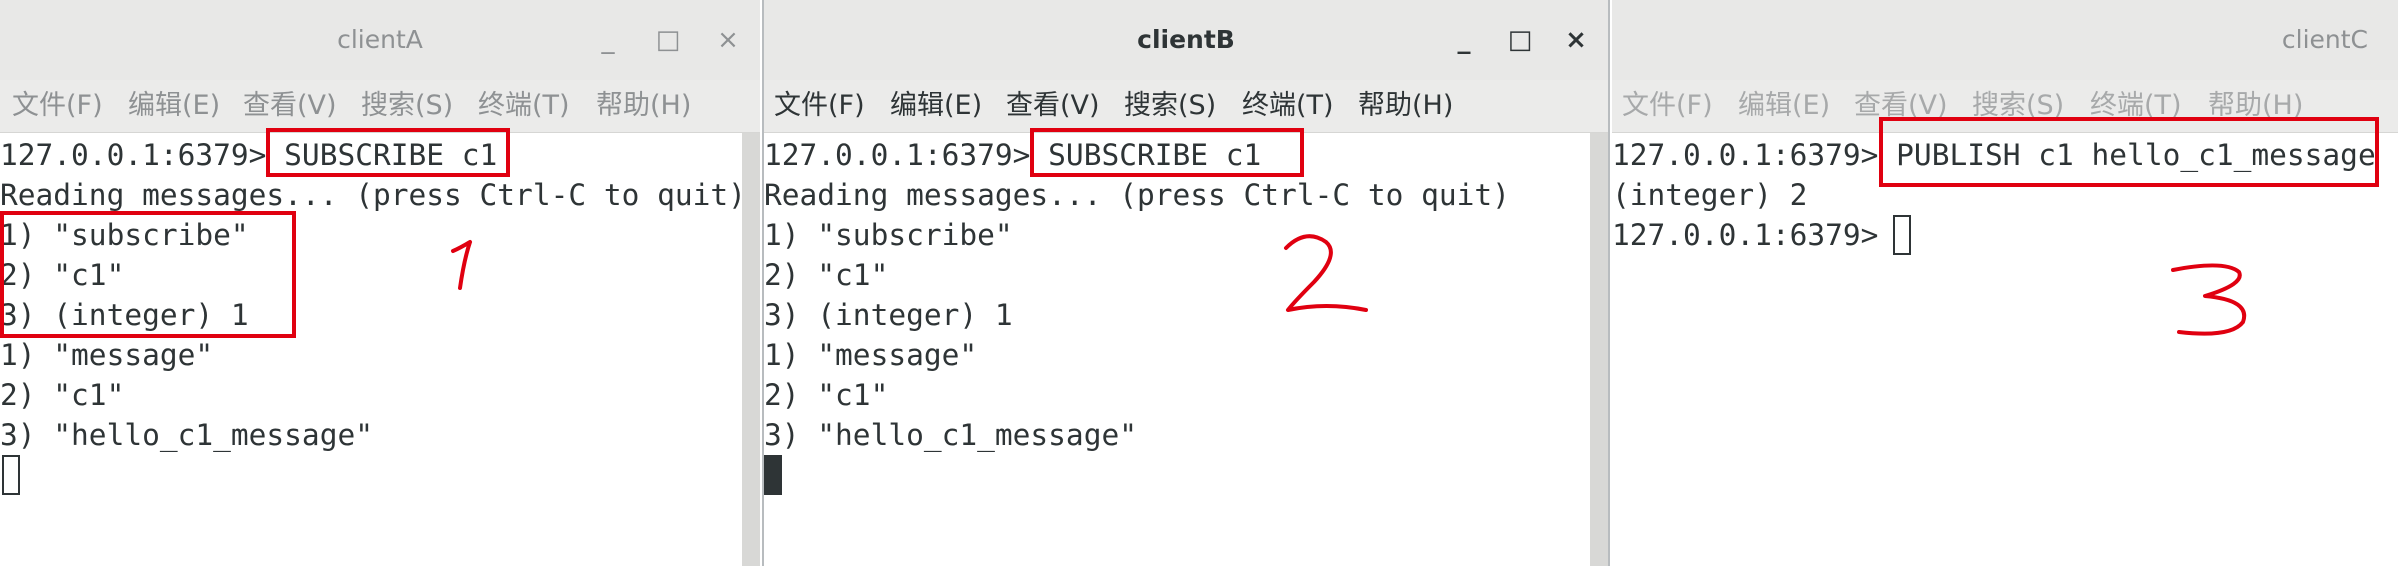  What do you see at coordinates (1326, 273) in the screenshot?
I see `annotation-mark-2: 2` at bounding box center [1326, 273].